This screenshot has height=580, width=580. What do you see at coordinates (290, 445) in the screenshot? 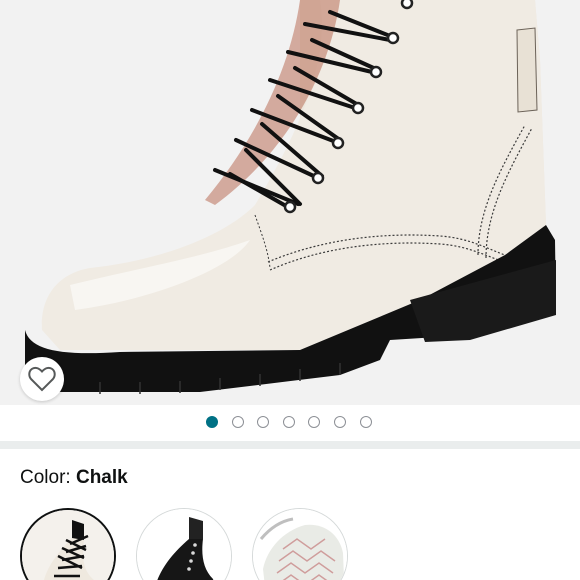
I see `section-divider` at bounding box center [290, 445].